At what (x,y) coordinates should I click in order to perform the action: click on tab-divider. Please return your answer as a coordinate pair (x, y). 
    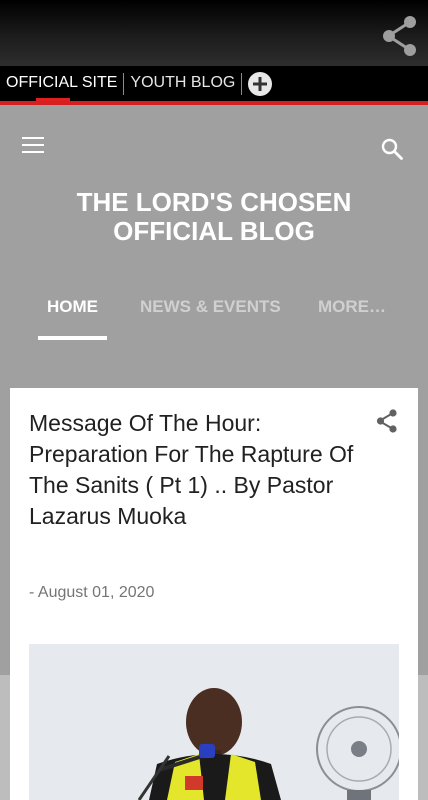
    Looking at the image, I should click on (242, 84).